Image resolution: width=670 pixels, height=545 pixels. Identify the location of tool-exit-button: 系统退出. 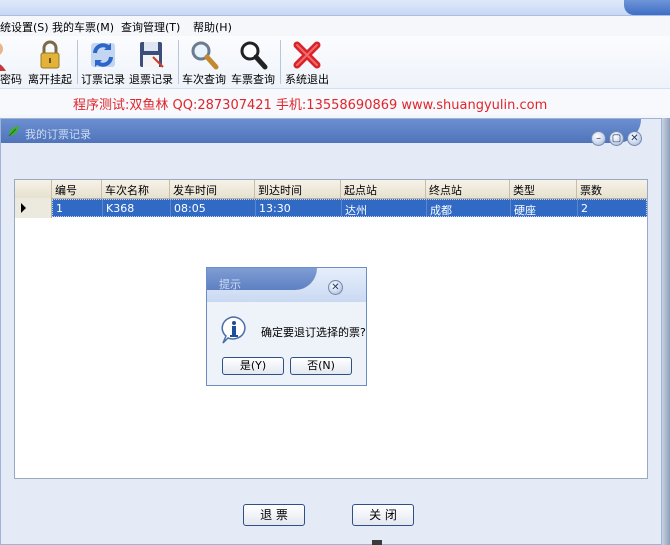
(307, 62).